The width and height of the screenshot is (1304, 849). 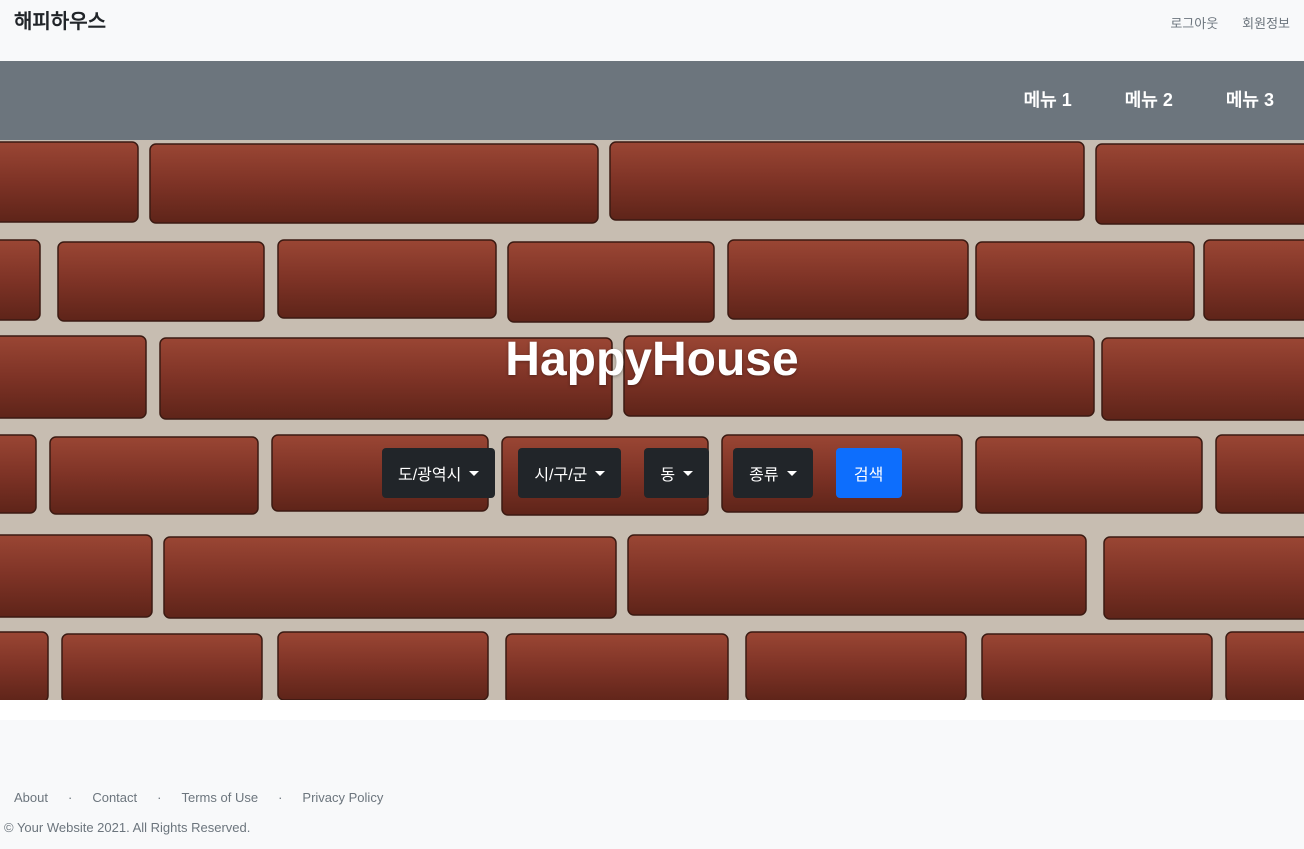 What do you see at coordinates (1230, 24) in the screenshot?
I see `user-links: 로그아웃 회원정보` at bounding box center [1230, 24].